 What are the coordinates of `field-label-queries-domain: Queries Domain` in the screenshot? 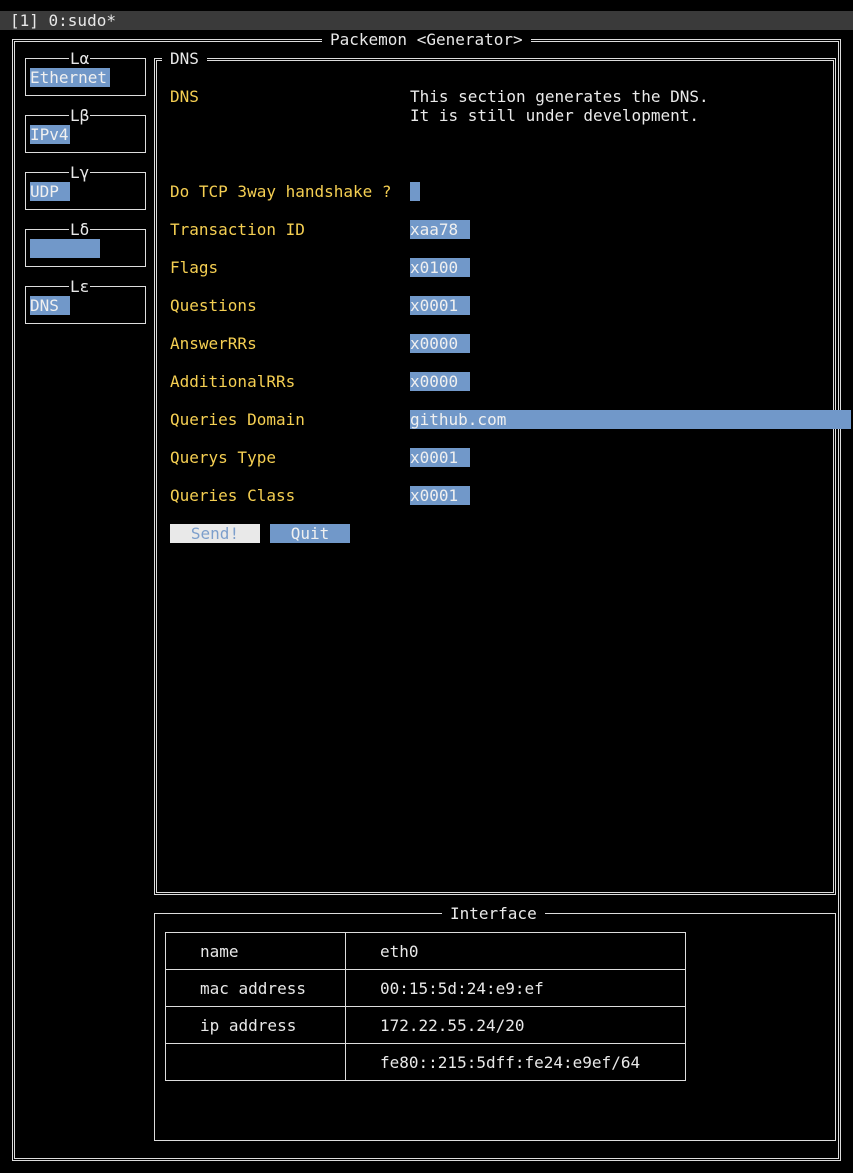 It's located at (237, 419).